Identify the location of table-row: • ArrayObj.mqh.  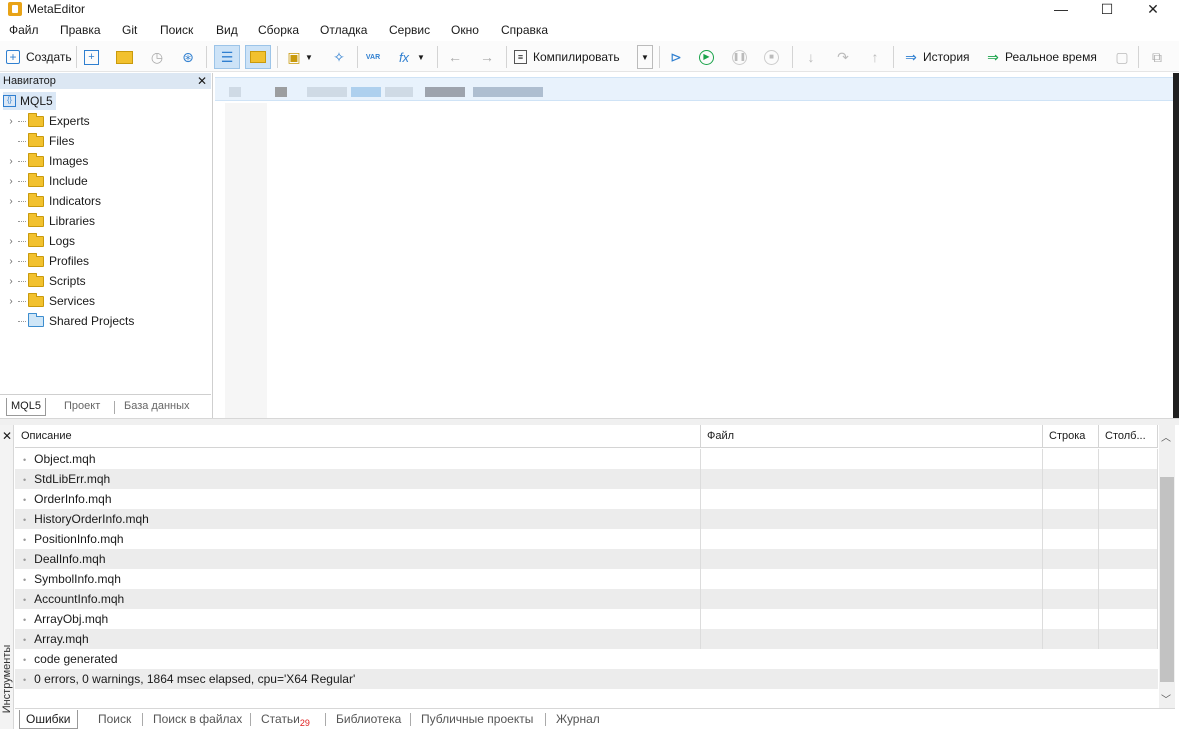
(586, 619).